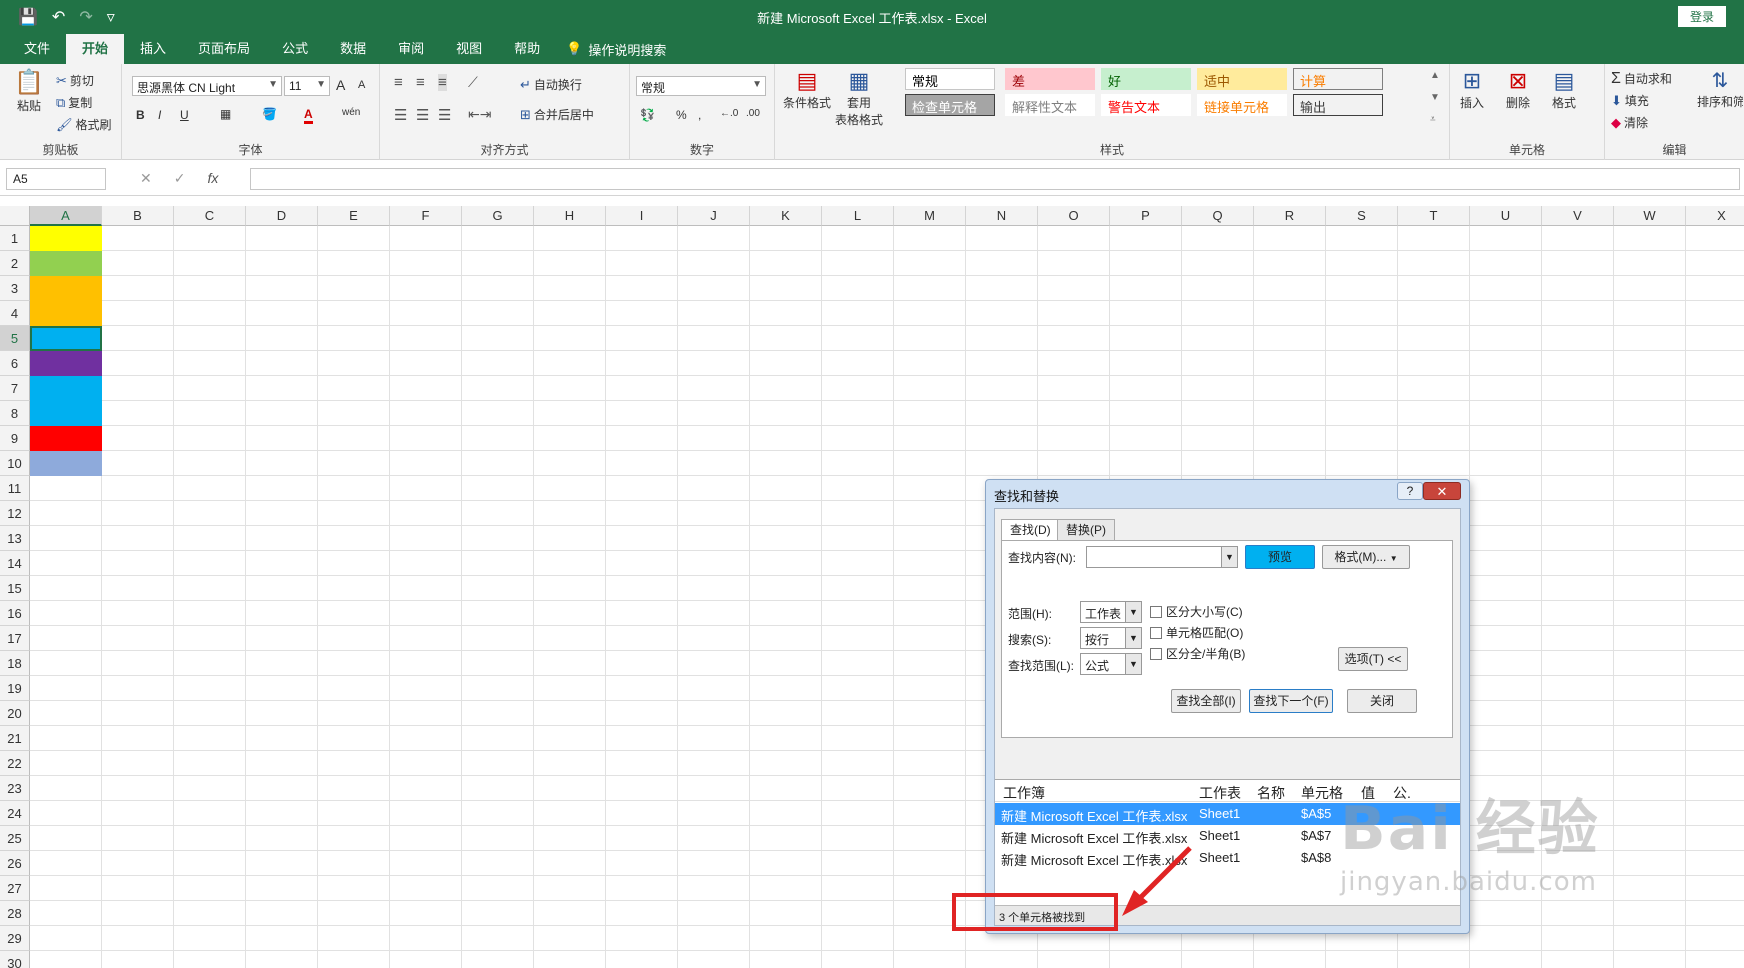 Image resolution: width=1744 pixels, height=968 pixels. Describe the element at coordinates (995, 179) in the screenshot. I see `formula-input` at that location.